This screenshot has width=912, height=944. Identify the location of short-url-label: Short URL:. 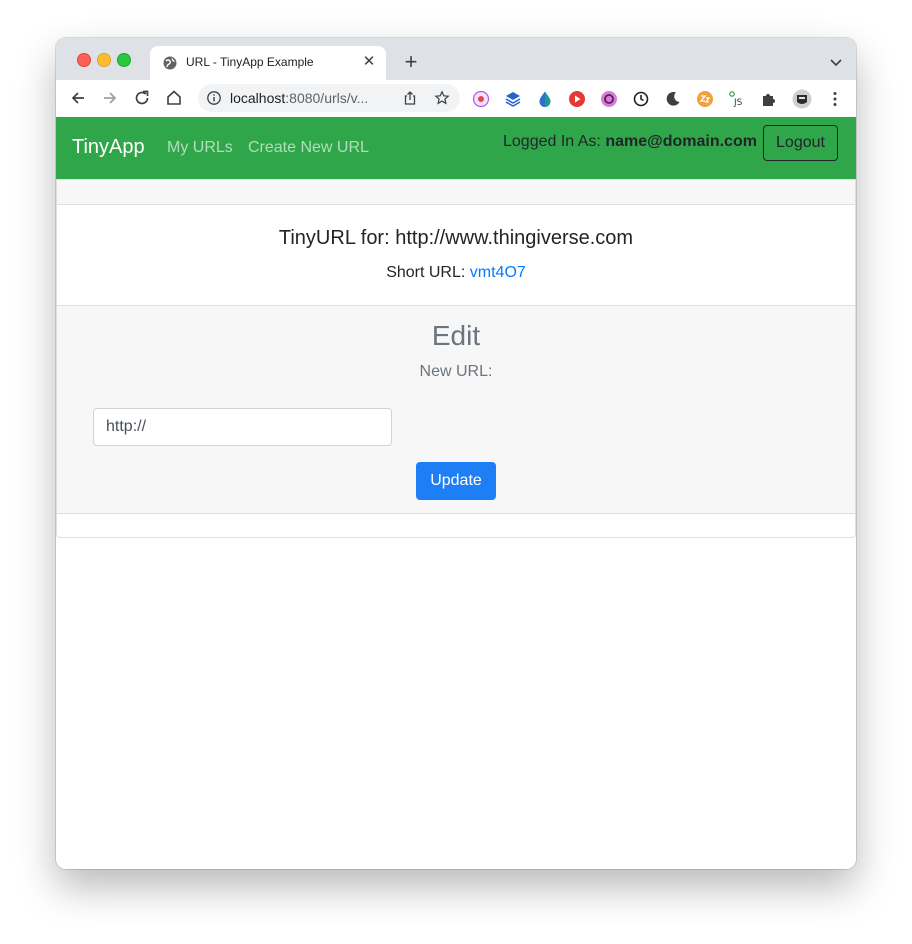
(426, 272).